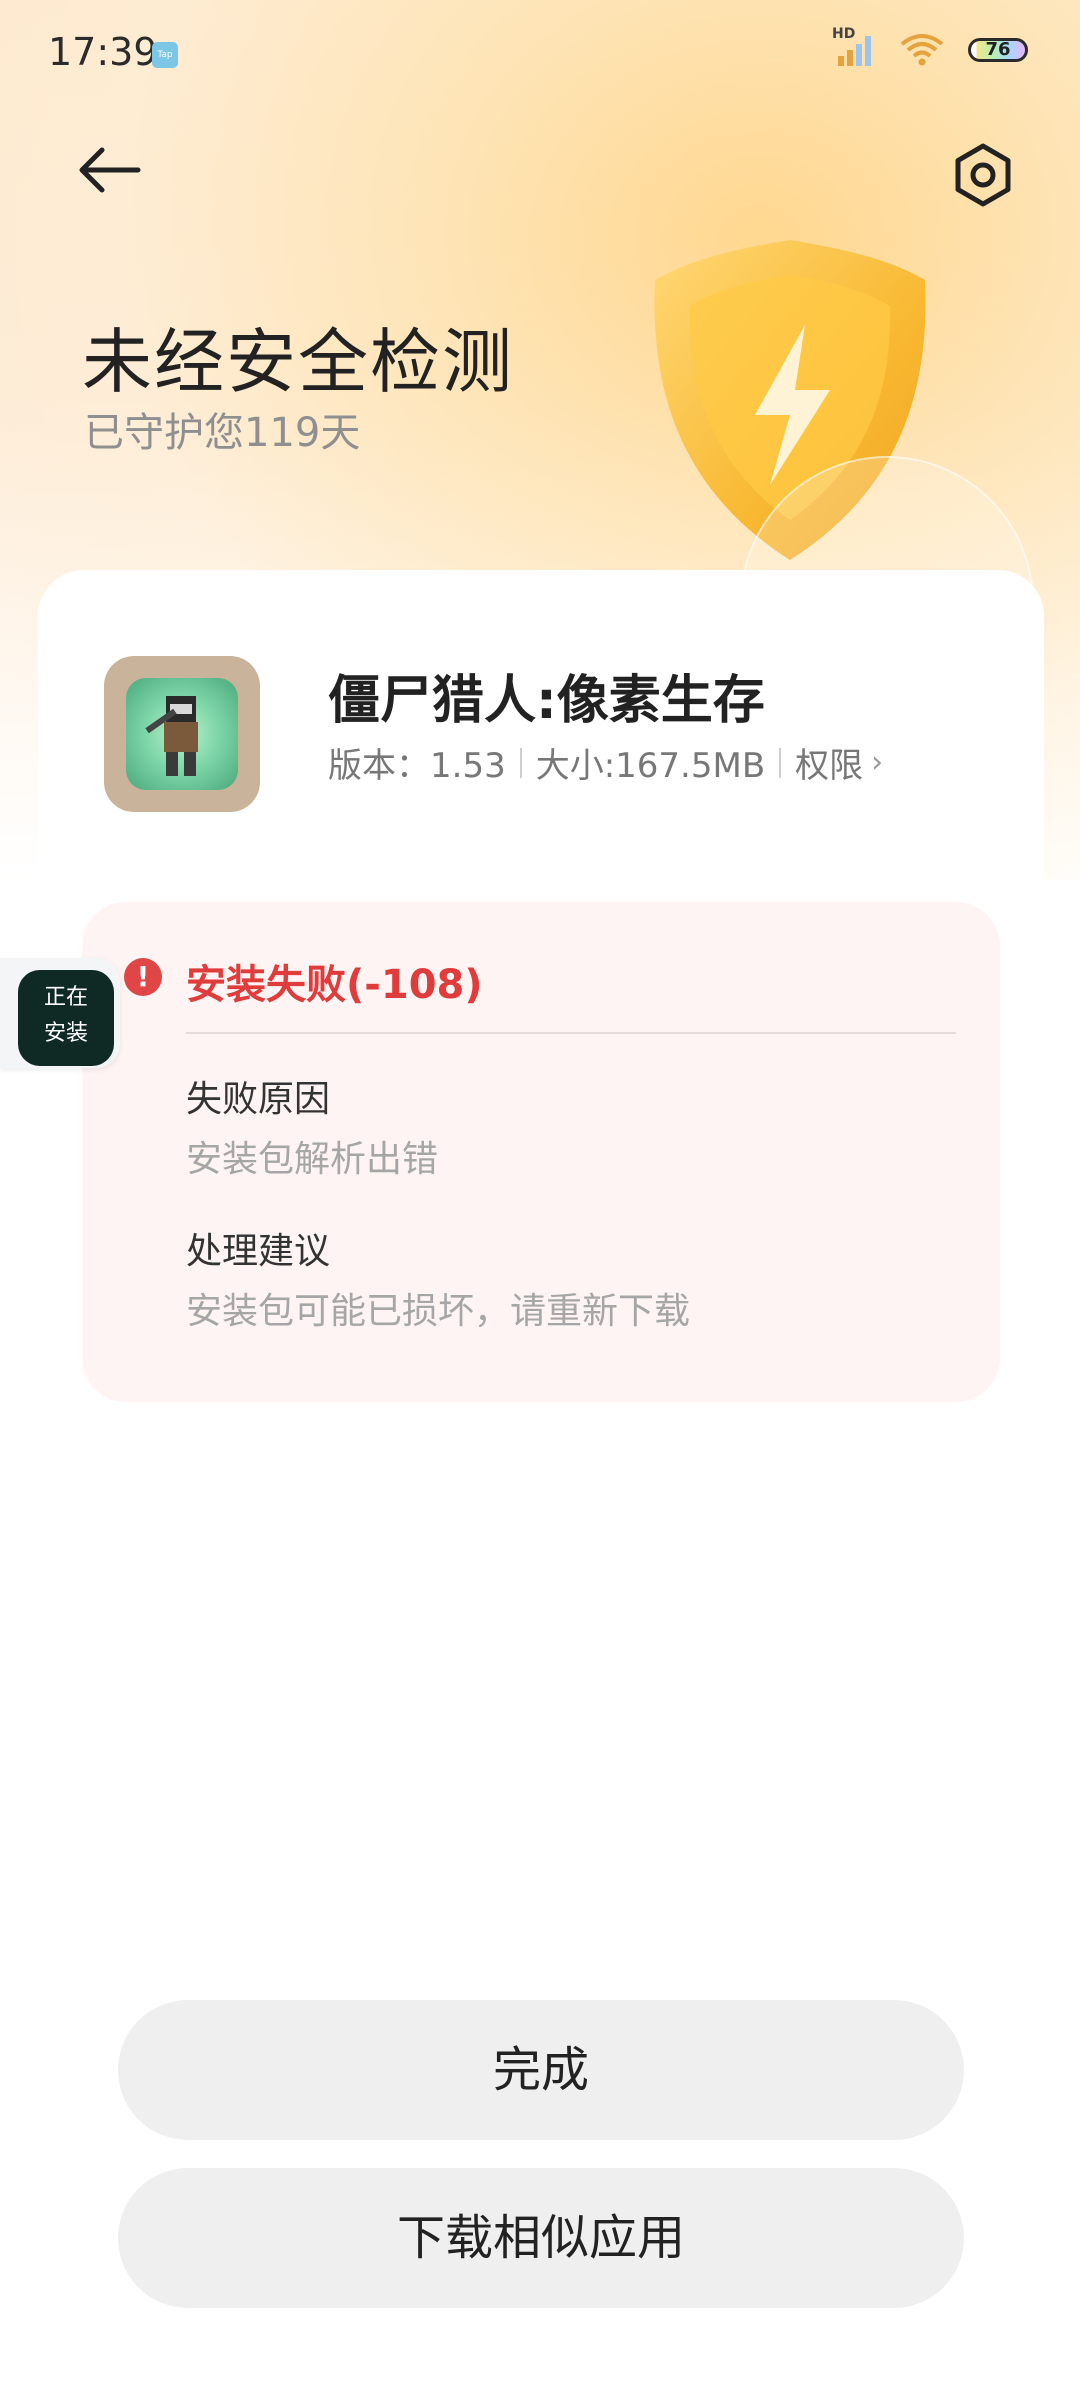 This screenshot has width=1080, height=2400. Describe the element at coordinates (417, 766) in the screenshot. I see `app-version: 版本：1.53` at that location.